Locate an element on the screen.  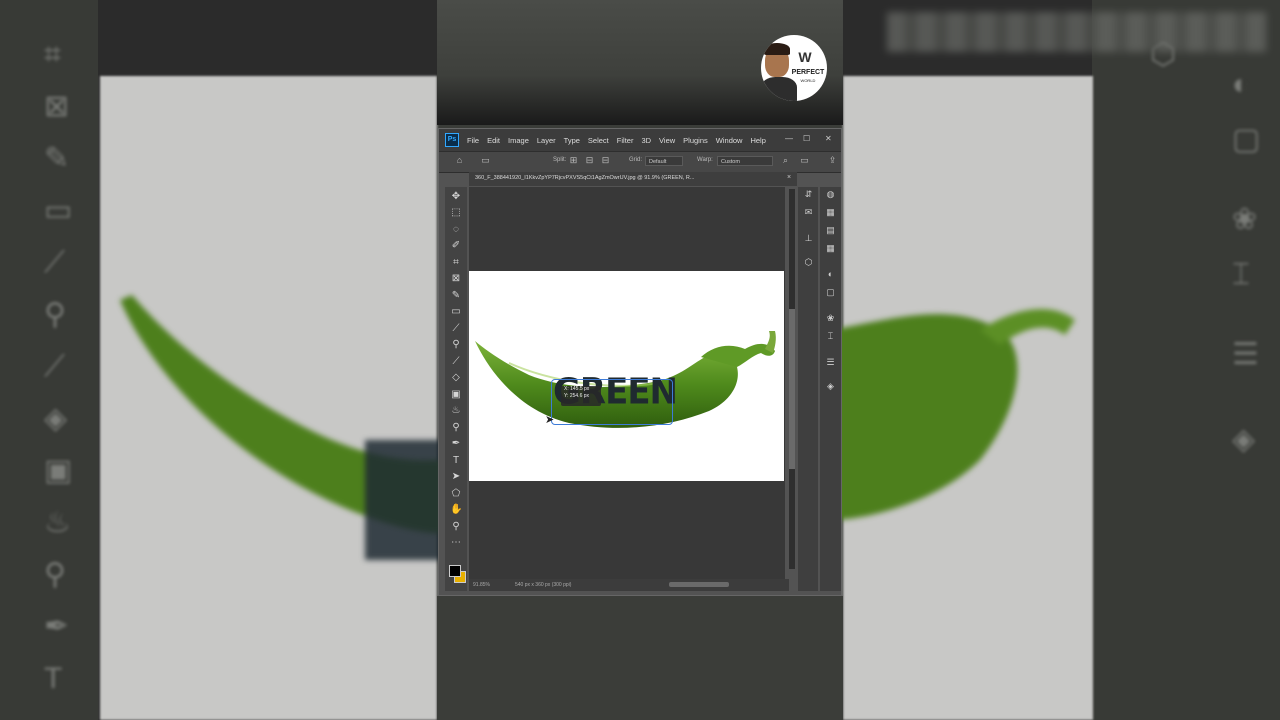
foreground-color-swatch is located at coordinates (455, 571).